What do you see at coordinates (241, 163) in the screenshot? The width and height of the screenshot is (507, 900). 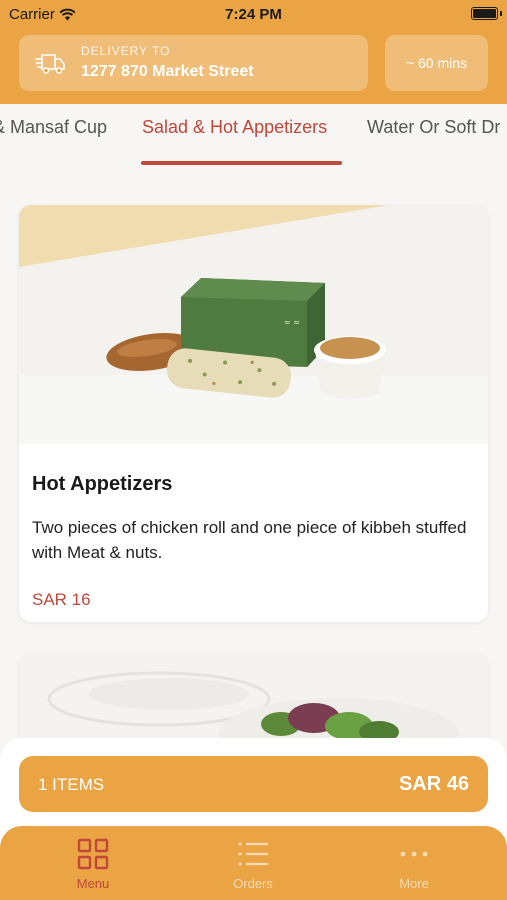 I see `active-tab-indicator` at bounding box center [241, 163].